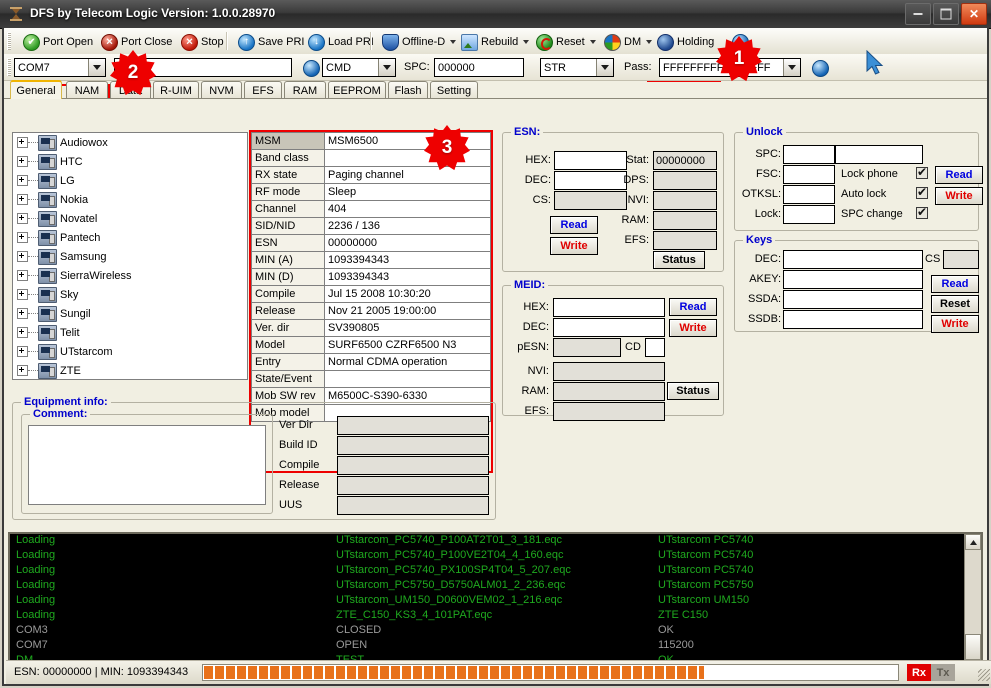 This screenshot has height=688, width=991. Describe the element at coordinates (454, 90) in the screenshot. I see `tab-setting: Setting` at that location.